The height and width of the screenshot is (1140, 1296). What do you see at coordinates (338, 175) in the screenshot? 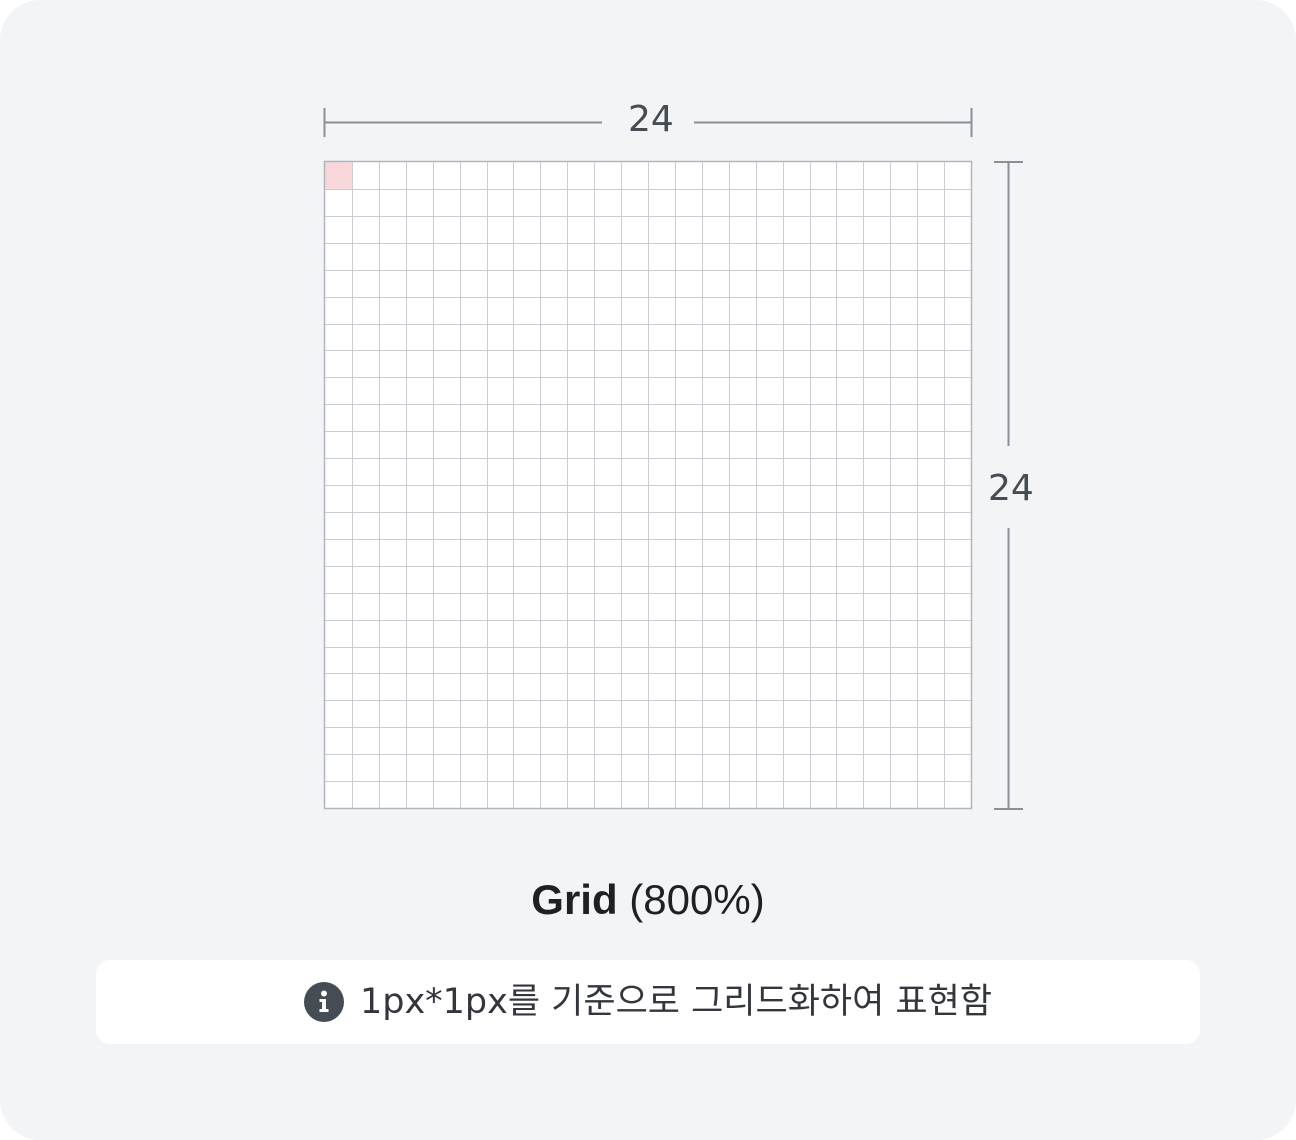
I see `highlighted-pixel-cell` at bounding box center [338, 175].